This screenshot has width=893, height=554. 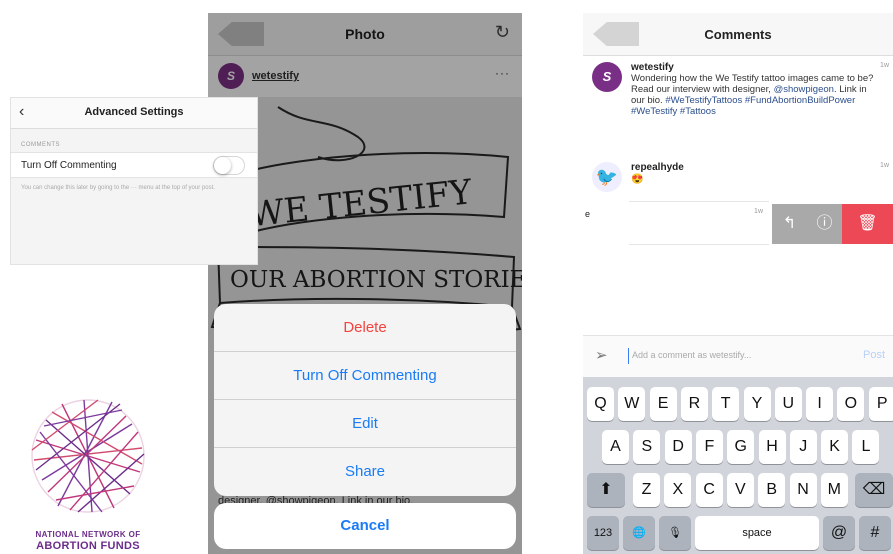 I want to click on comment-mention-link: @showpigeon, so click(x=804, y=89).